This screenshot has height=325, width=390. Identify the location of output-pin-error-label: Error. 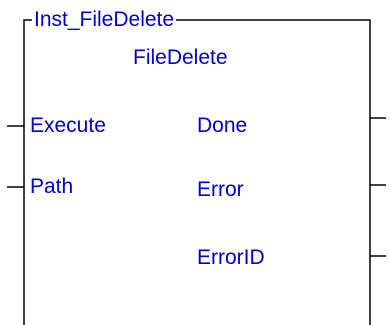
(220, 189).